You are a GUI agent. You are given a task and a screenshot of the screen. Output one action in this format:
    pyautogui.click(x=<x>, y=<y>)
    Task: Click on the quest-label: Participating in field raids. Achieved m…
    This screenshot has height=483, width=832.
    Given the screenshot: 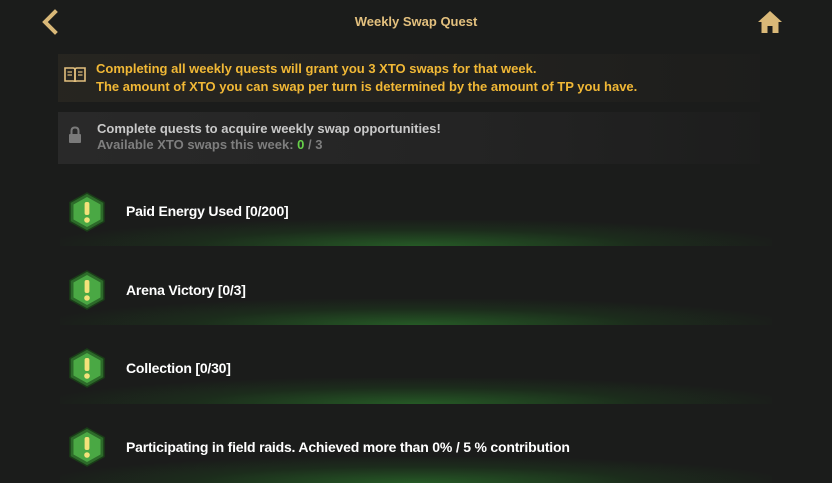 What is the action you would take?
    pyautogui.click(x=348, y=447)
    